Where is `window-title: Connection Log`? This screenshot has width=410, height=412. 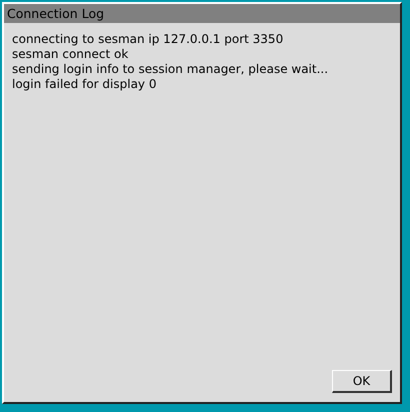 window-title: Connection Log is located at coordinates (202, 13).